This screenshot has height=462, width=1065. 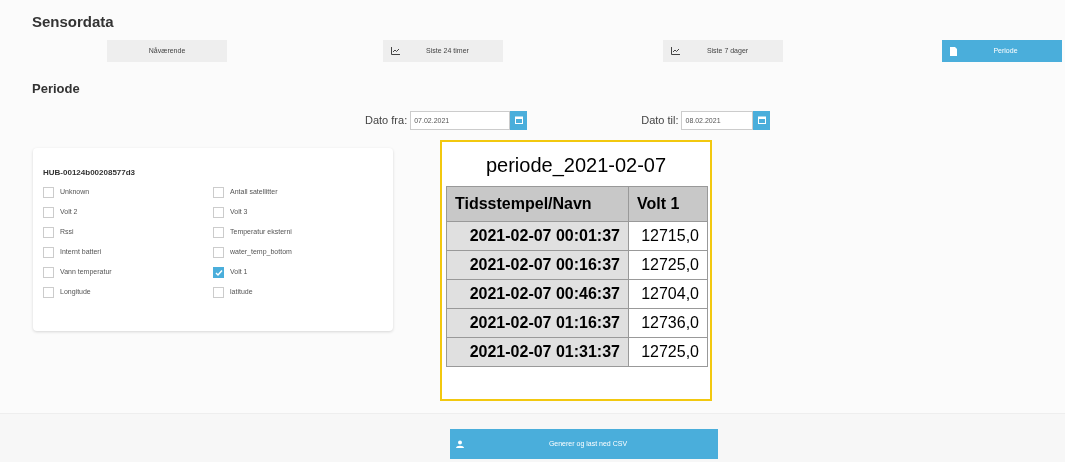 I want to click on section-heading: Periode, so click(x=56, y=89).